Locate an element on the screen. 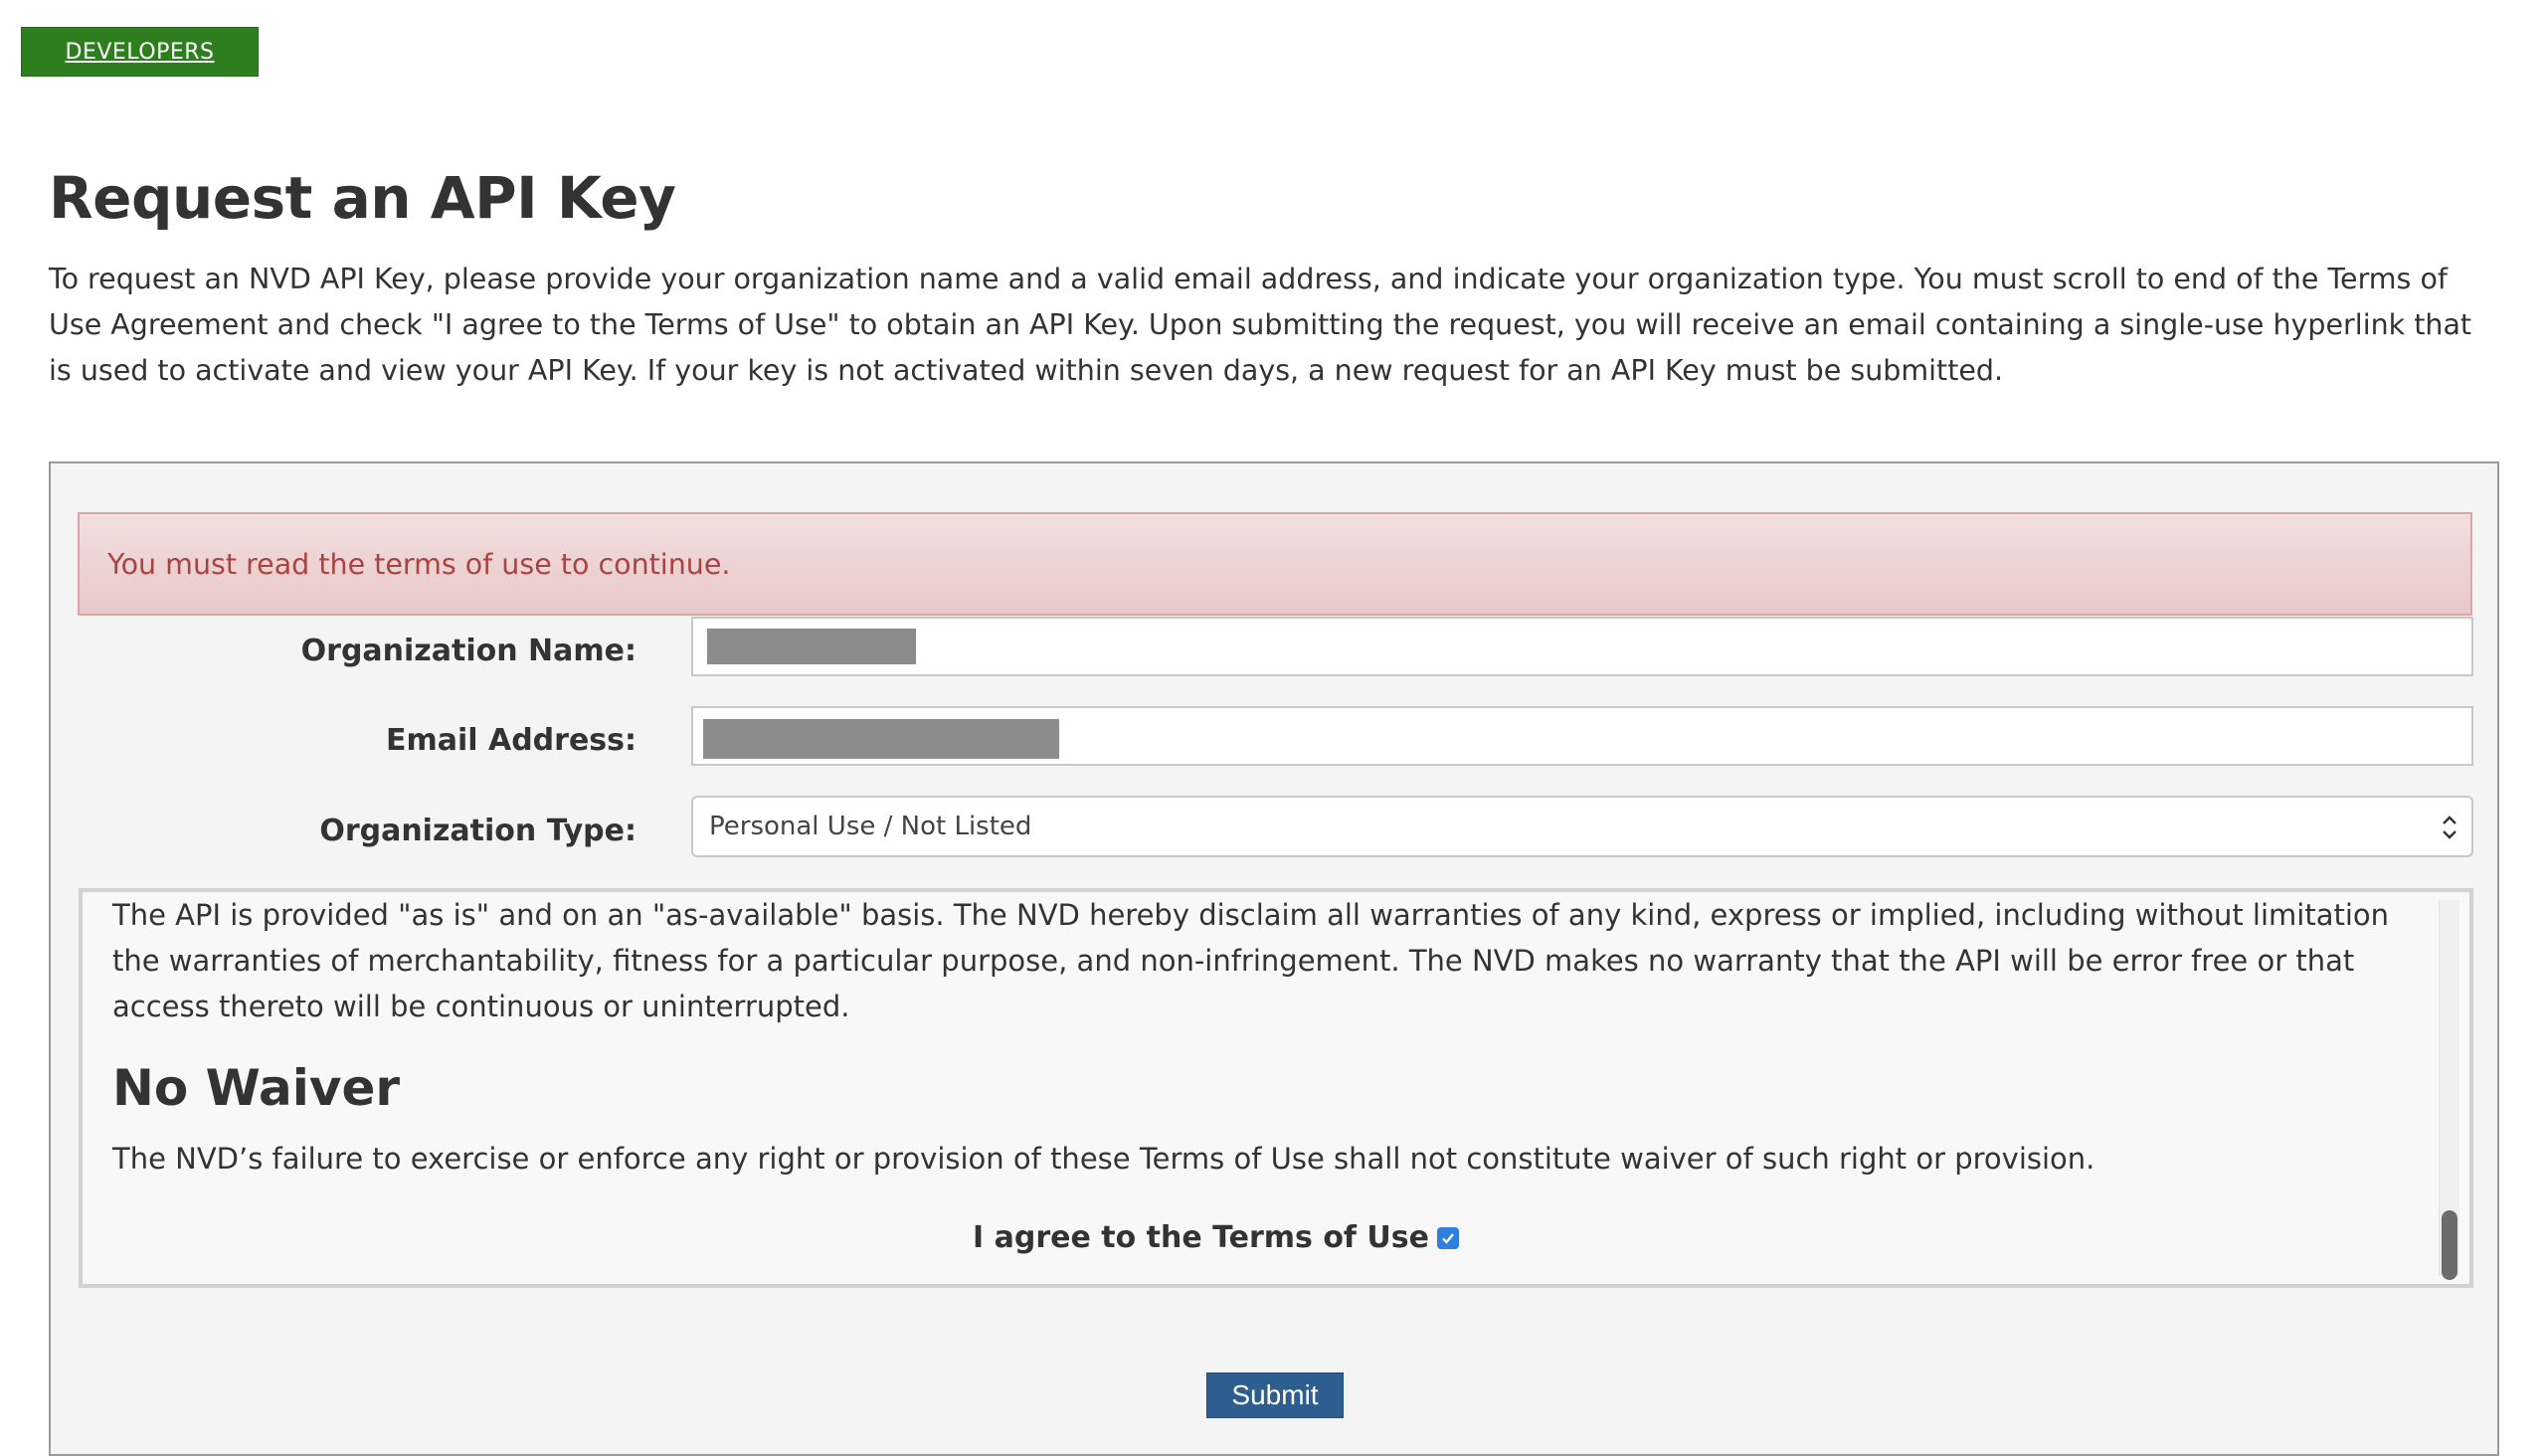 The height and width of the screenshot is (1456, 2546). agree-label: I agree to the Terms of Use is located at coordinates (1201, 1237).